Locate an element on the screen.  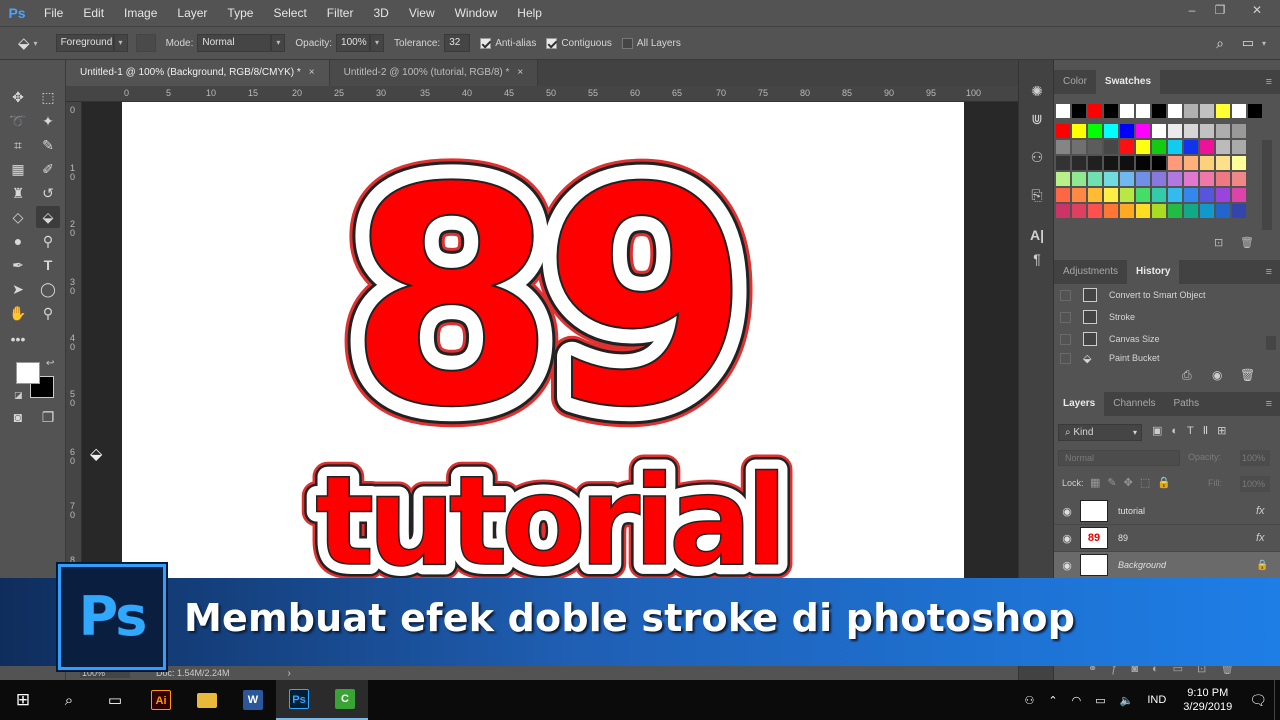
menu-layer: Layer is located at coordinates (192, 13).